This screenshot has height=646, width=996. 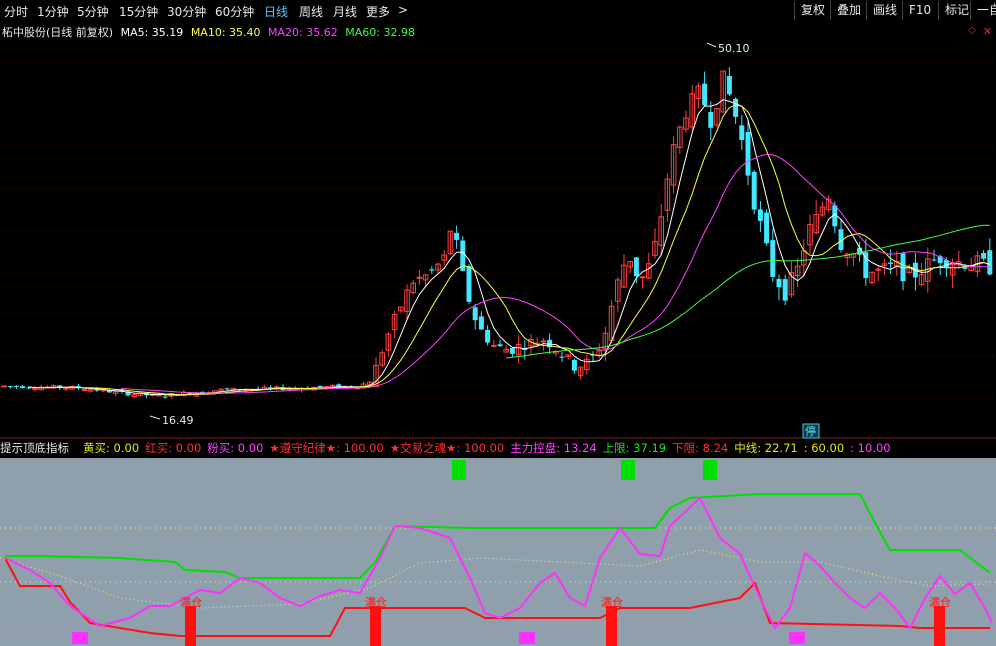 I want to click on indicator-value-1: 红买: 0.00, so click(x=173, y=448).